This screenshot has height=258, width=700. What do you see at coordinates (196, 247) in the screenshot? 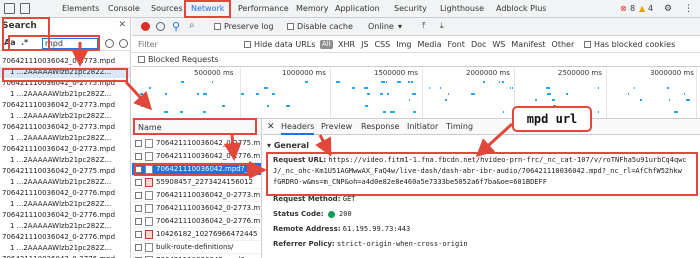
I see `request-row: bulk-route-definitions/` at bounding box center [196, 247].